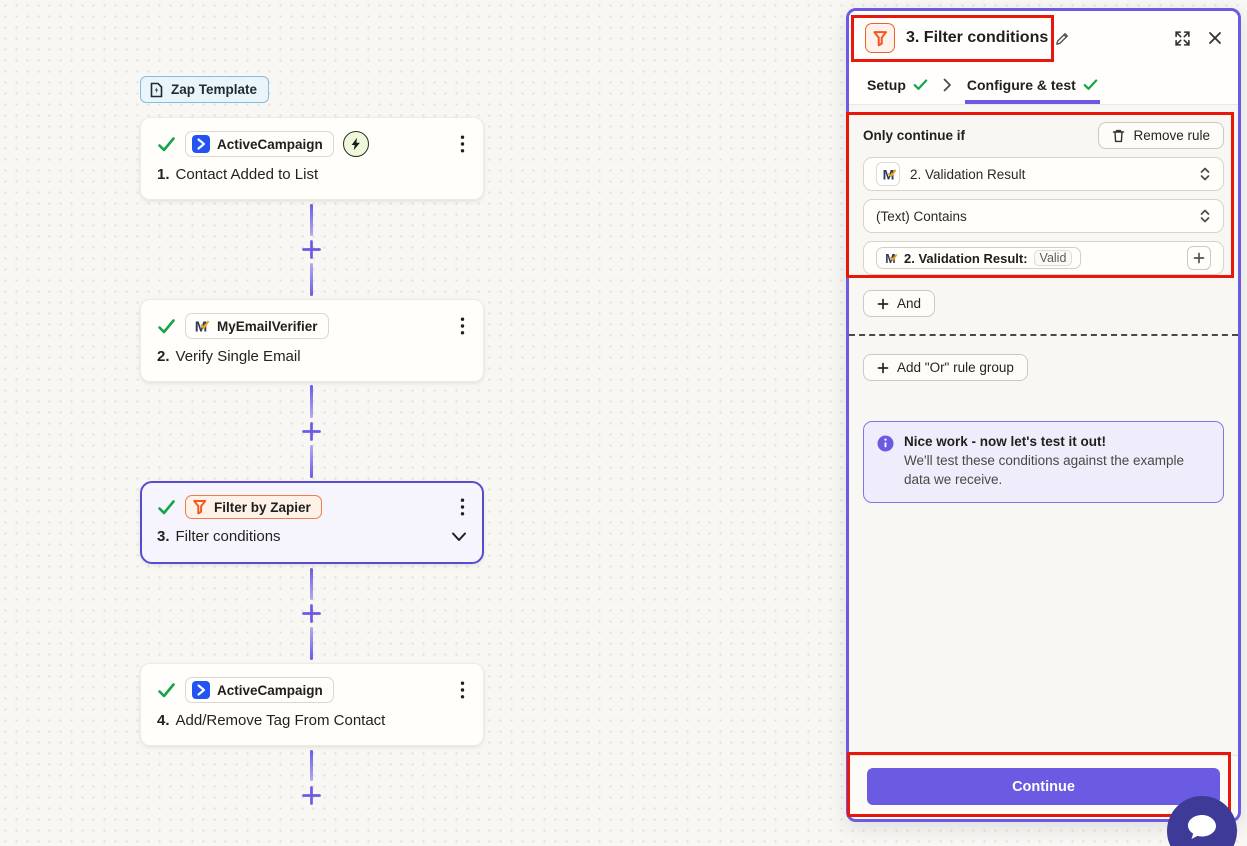 Image resolution: width=1247 pixels, height=846 pixels. Describe the element at coordinates (1199, 258) in the screenshot. I see `insert-data-button` at that location.